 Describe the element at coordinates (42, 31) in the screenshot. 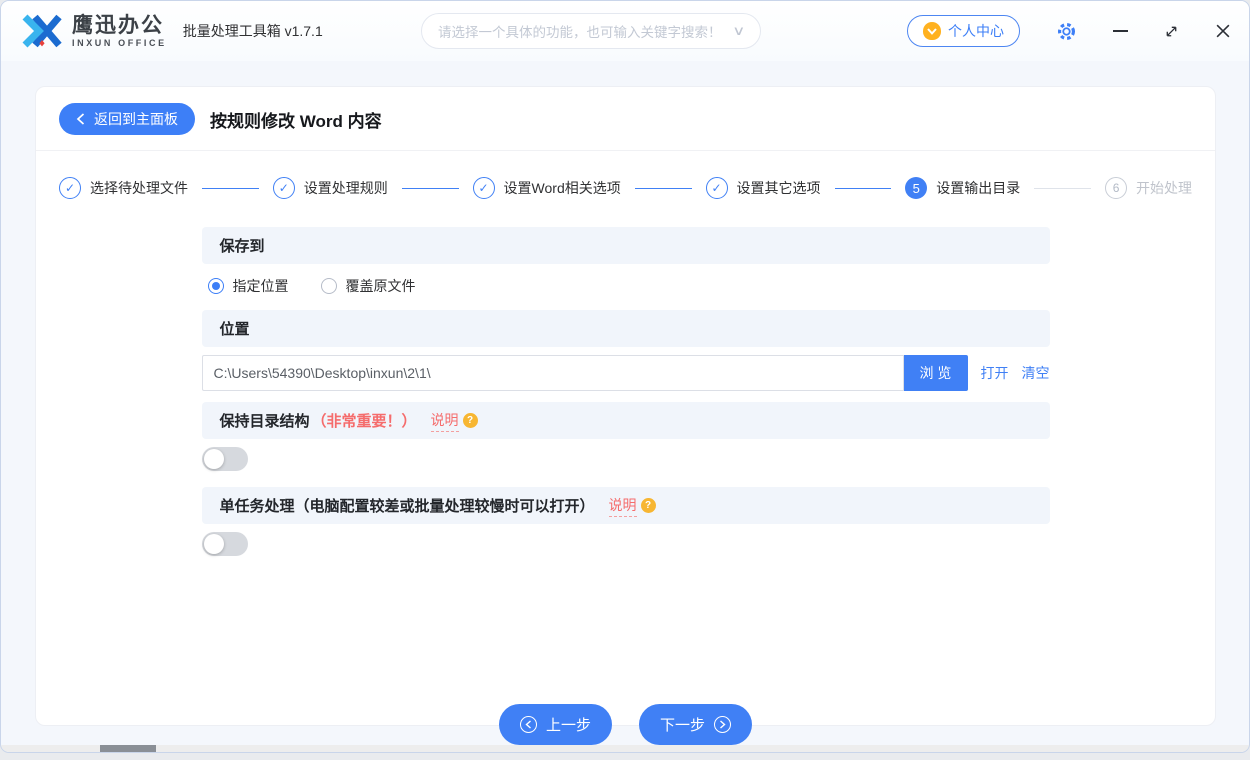

I see `logo-icon` at that location.